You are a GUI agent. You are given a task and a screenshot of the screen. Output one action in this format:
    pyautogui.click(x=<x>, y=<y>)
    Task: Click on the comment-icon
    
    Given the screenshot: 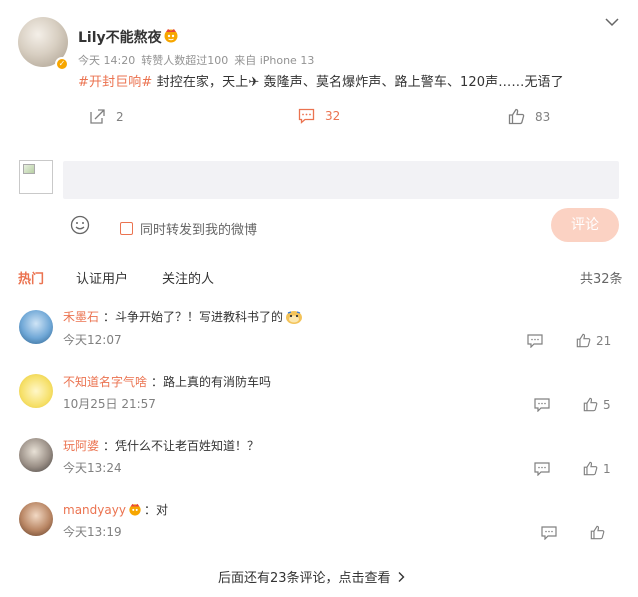 What is the action you would take?
    pyautogui.click(x=306, y=116)
    